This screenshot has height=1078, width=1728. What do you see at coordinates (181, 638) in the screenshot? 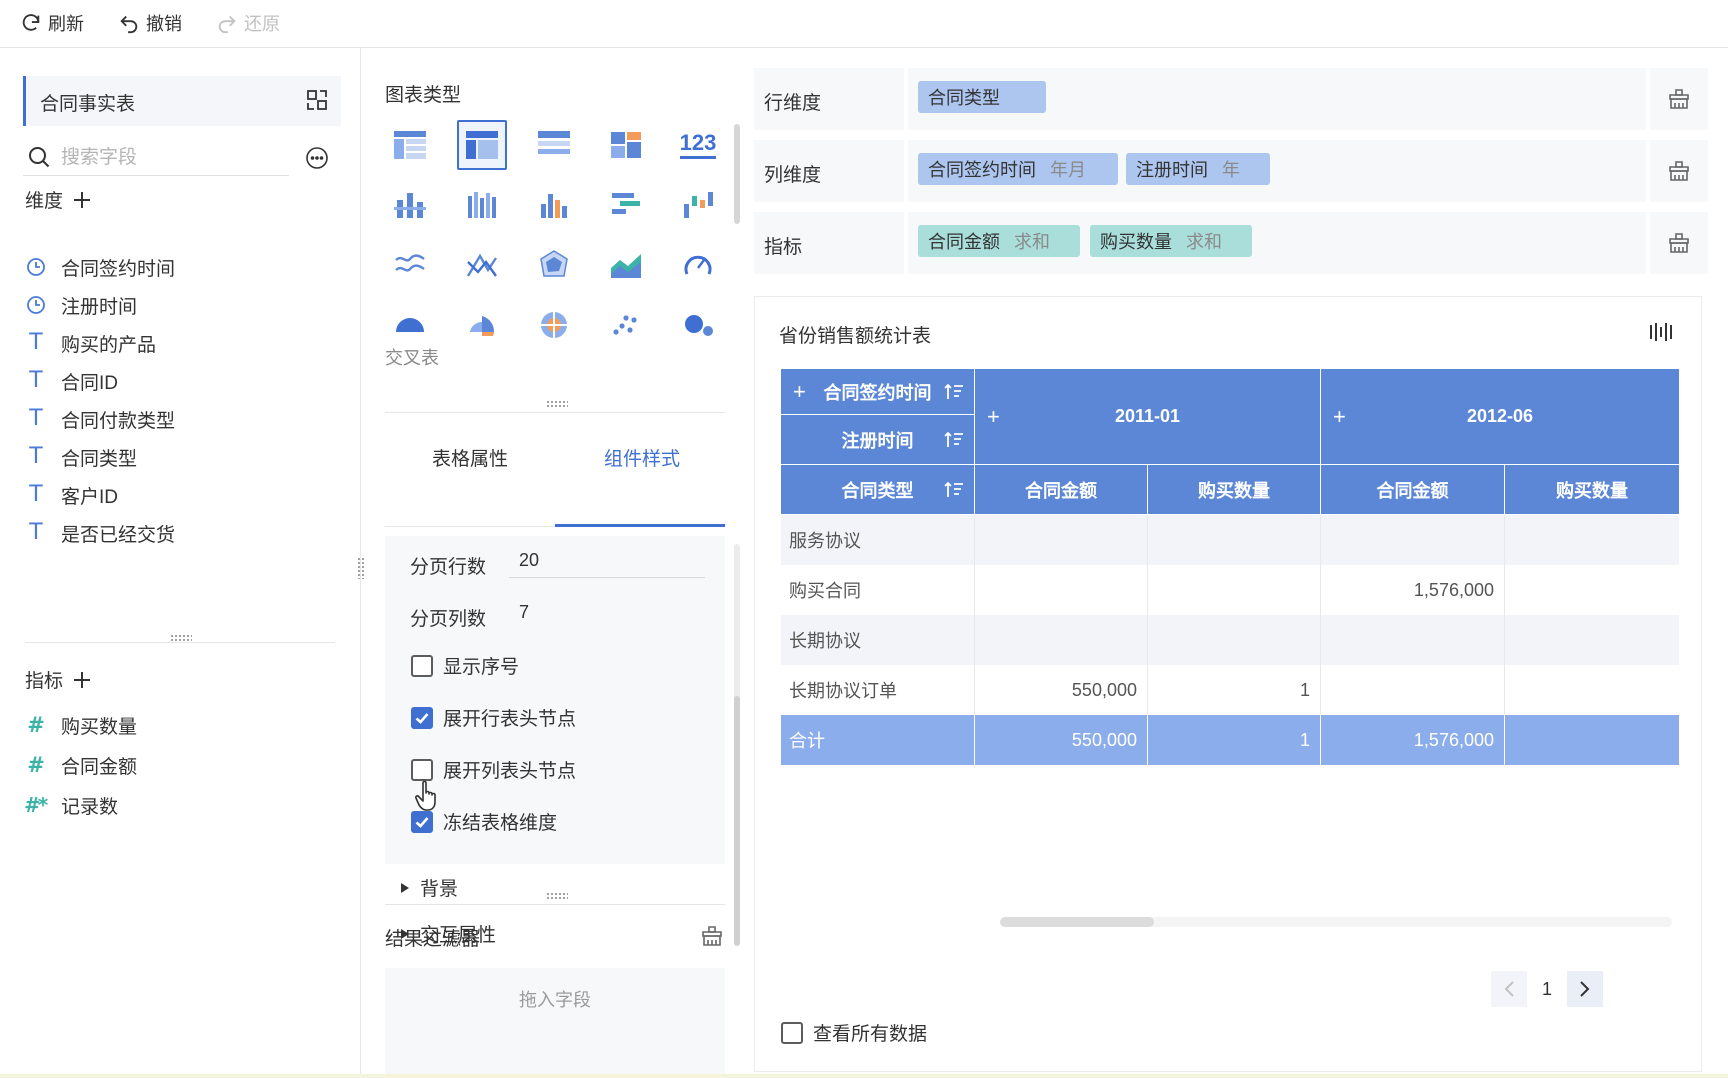
I see `panel-resize-handle` at bounding box center [181, 638].